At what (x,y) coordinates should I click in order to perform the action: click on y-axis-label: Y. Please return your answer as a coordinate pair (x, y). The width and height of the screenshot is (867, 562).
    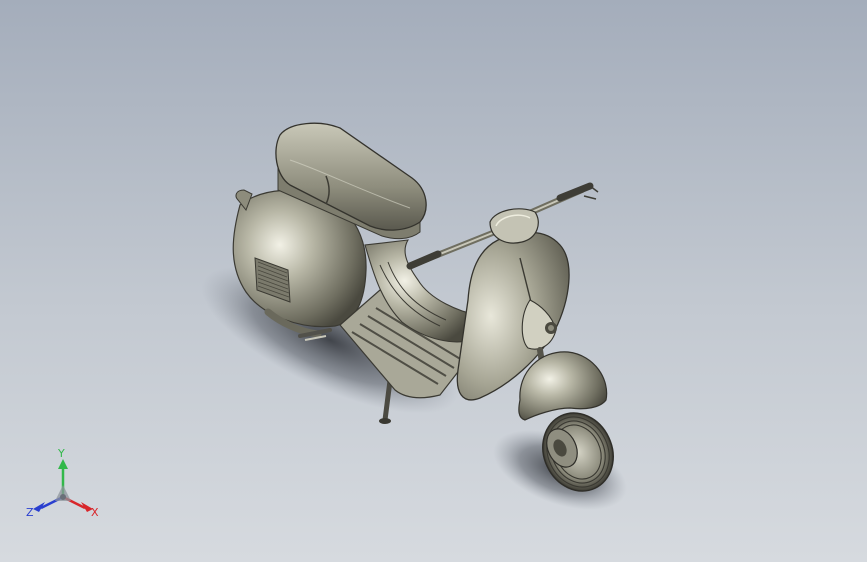
    Looking at the image, I should click on (61, 453).